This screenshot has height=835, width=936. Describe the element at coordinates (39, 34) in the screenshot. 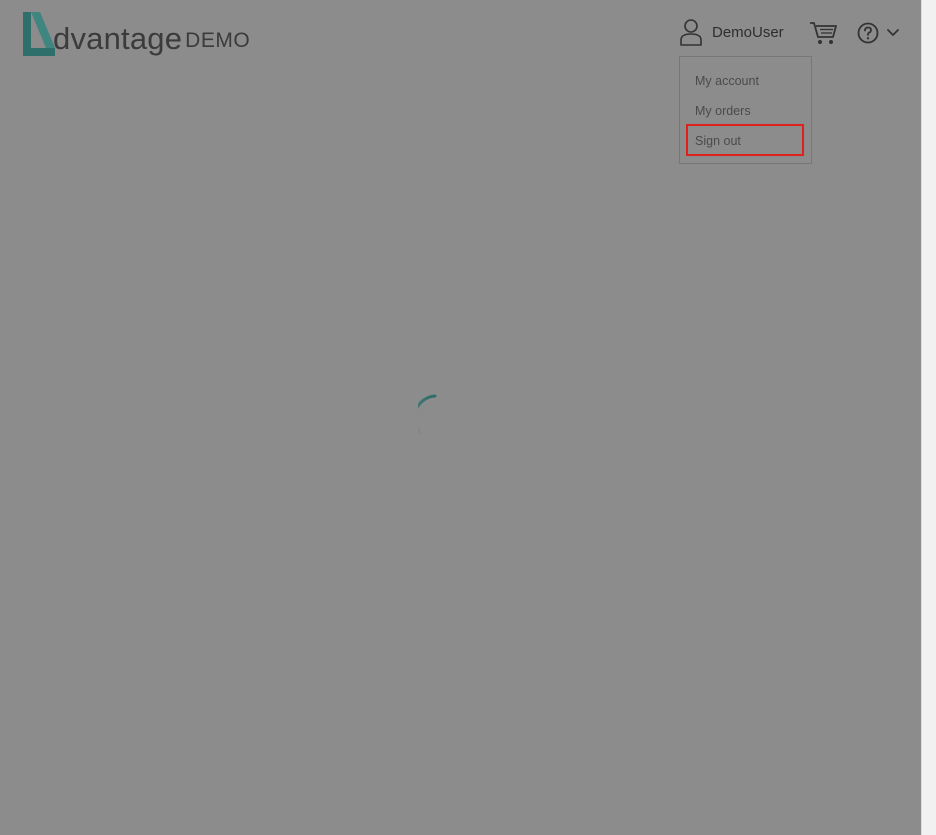

I see `logo-mark-icon` at that location.